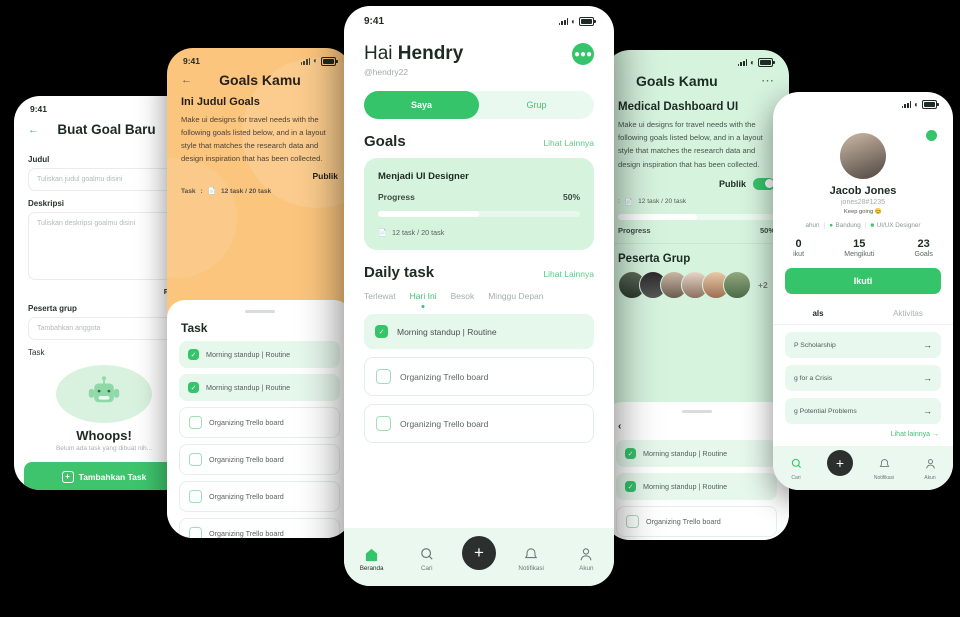  What do you see at coordinates (863, 431) in the screenshot?
I see `see-more-link: Lihat lainnya →` at bounding box center [863, 431].